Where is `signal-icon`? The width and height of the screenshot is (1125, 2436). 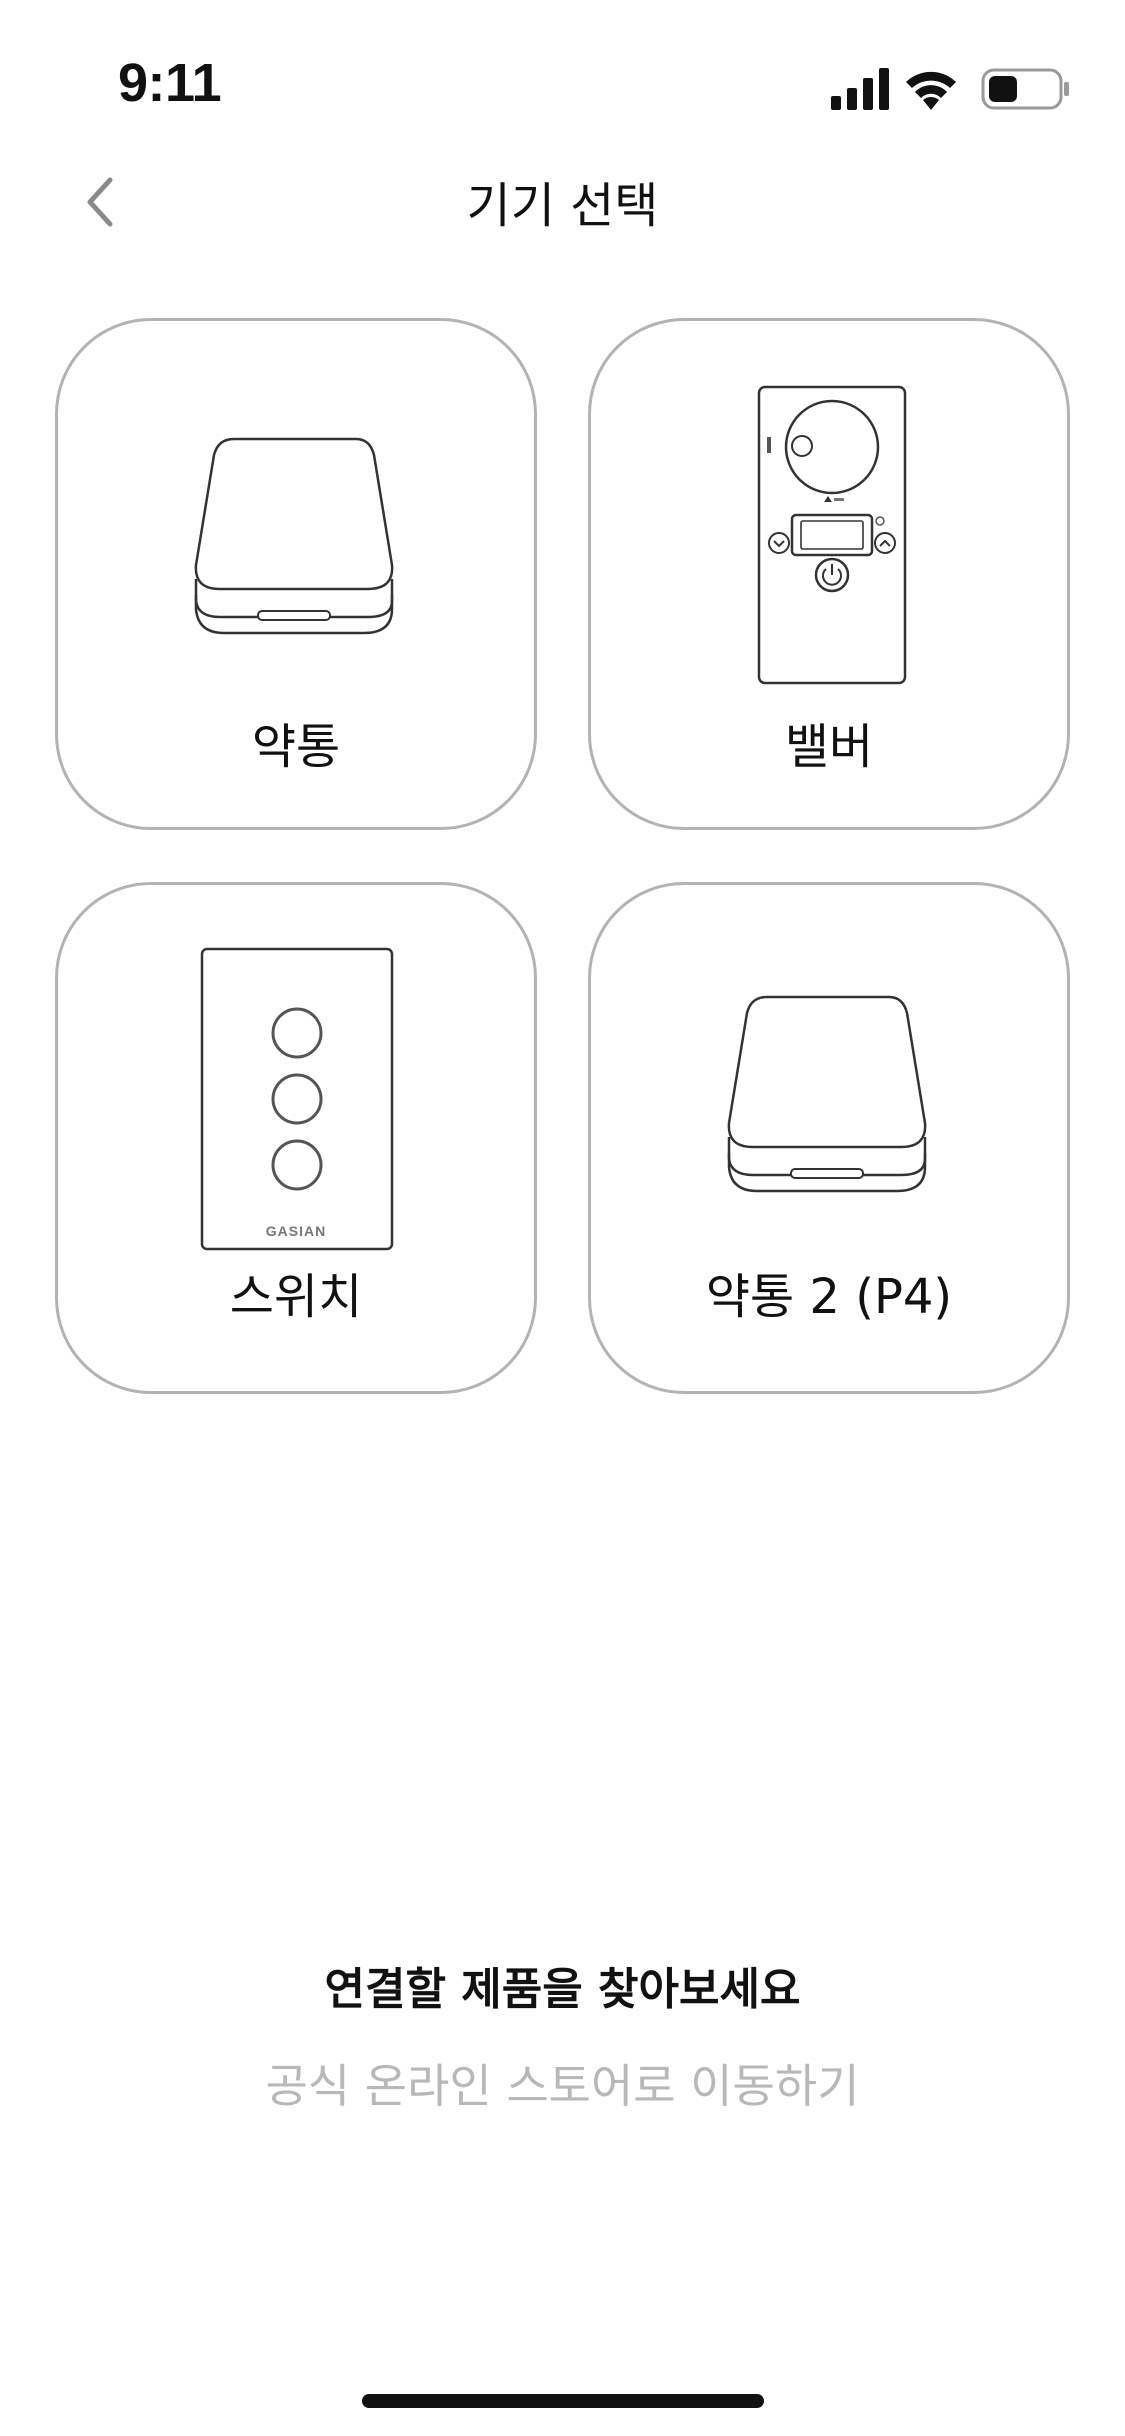
signal-icon is located at coordinates (860, 89).